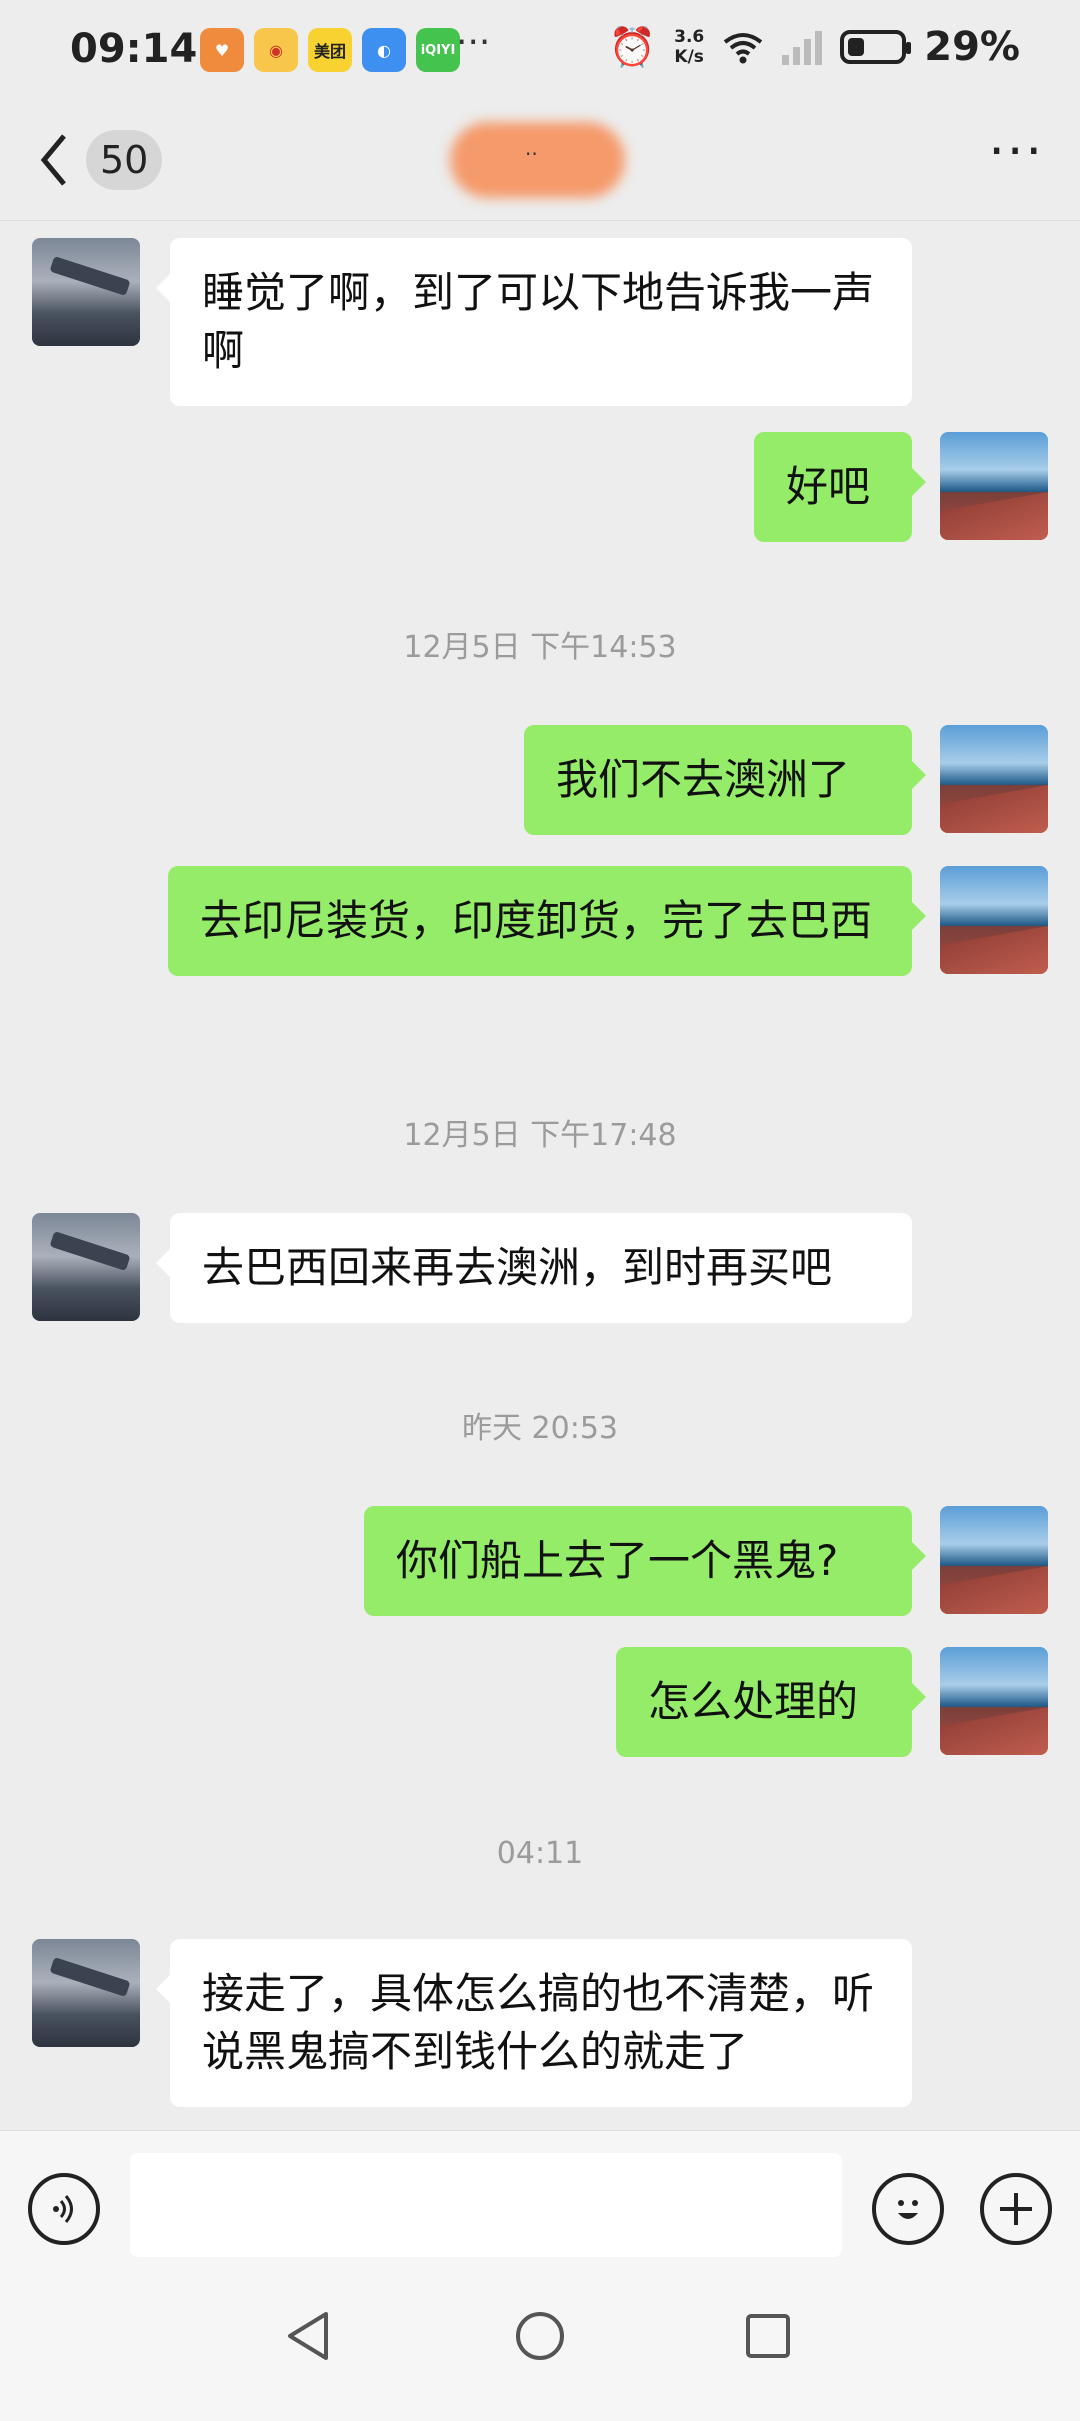 The image size is (1080, 2421). Describe the element at coordinates (1016, 2209) in the screenshot. I see `add-attachment-icon` at that location.